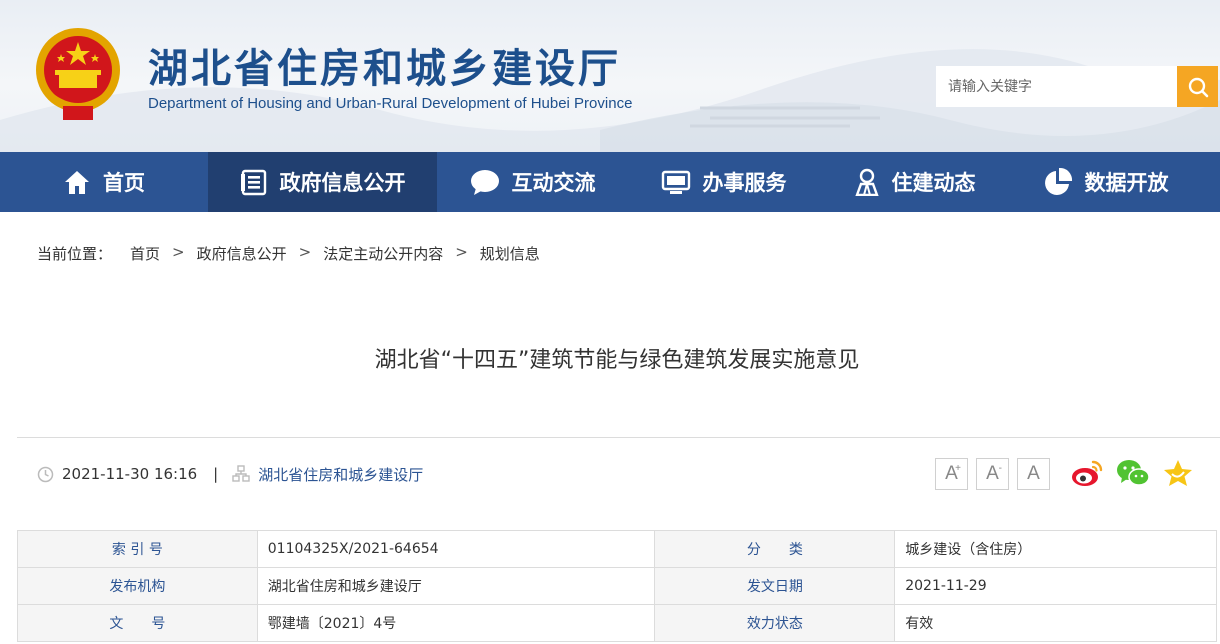 This screenshot has height=644, width=1220. Describe the element at coordinates (675, 182) in the screenshot. I see `monitor-icon` at that location.